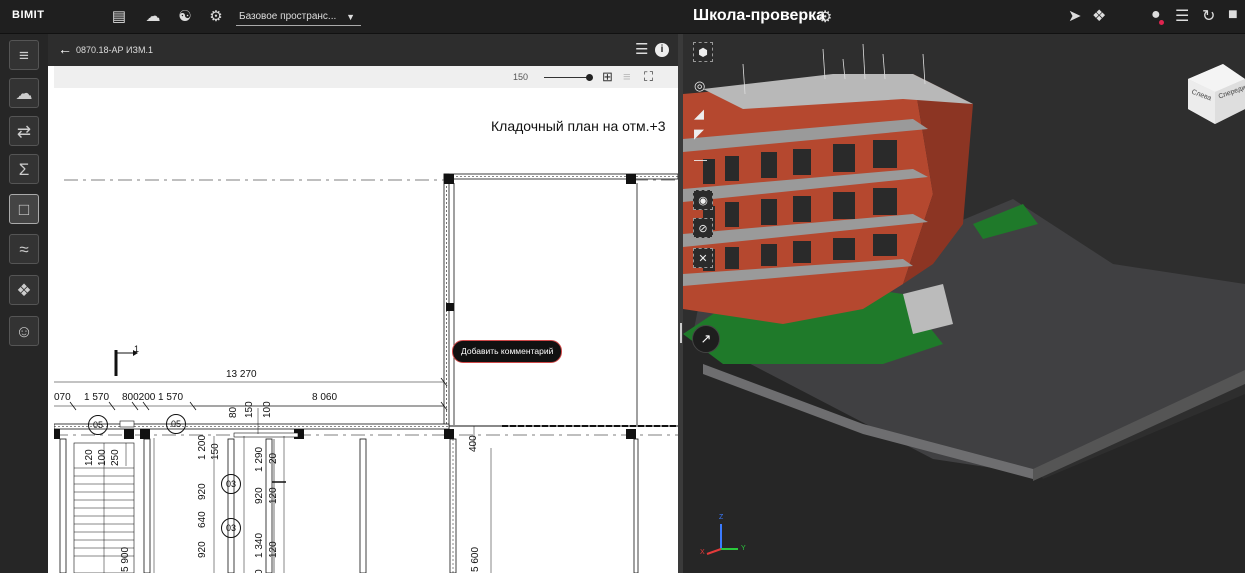 The height and width of the screenshot is (573, 1245). What do you see at coordinates (115, 457) in the screenshot?
I see `dimension-label: 250` at bounding box center [115, 457].